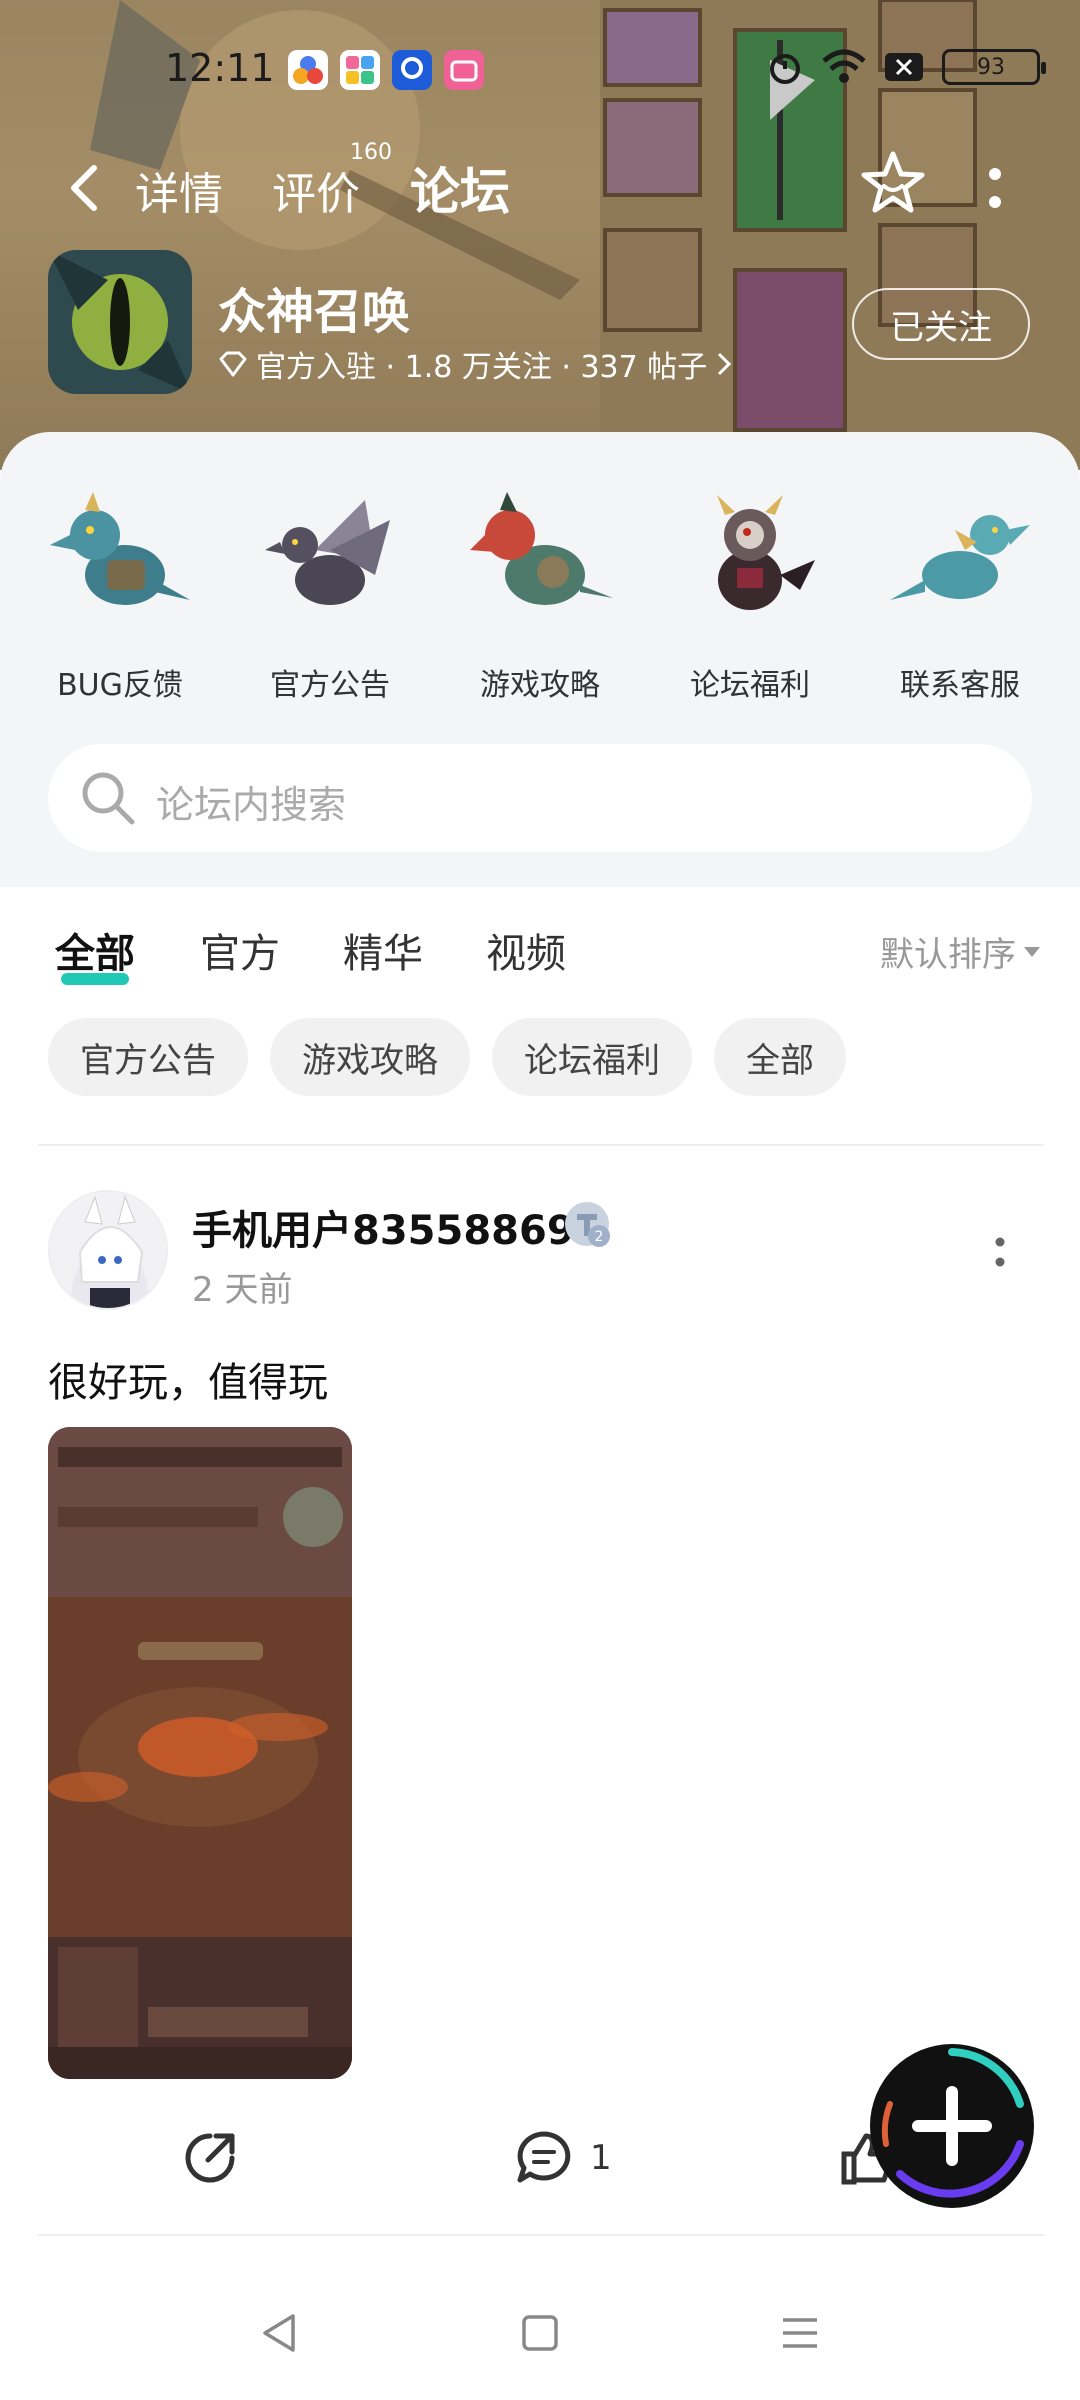 This screenshot has height=2400, width=1080. What do you see at coordinates (179, 190) in the screenshot?
I see `tab-details: 详情` at bounding box center [179, 190].